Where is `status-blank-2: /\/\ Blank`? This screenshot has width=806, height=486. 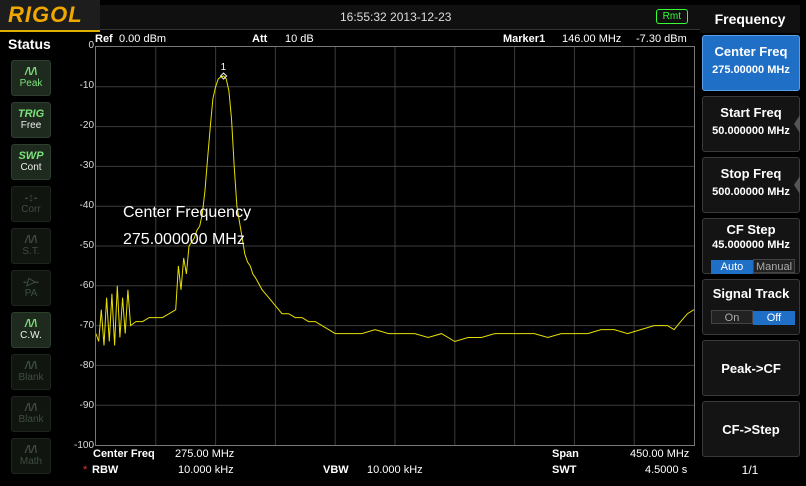 status-blank-2: /\/\ Blank is located at coordinates (31, 414).